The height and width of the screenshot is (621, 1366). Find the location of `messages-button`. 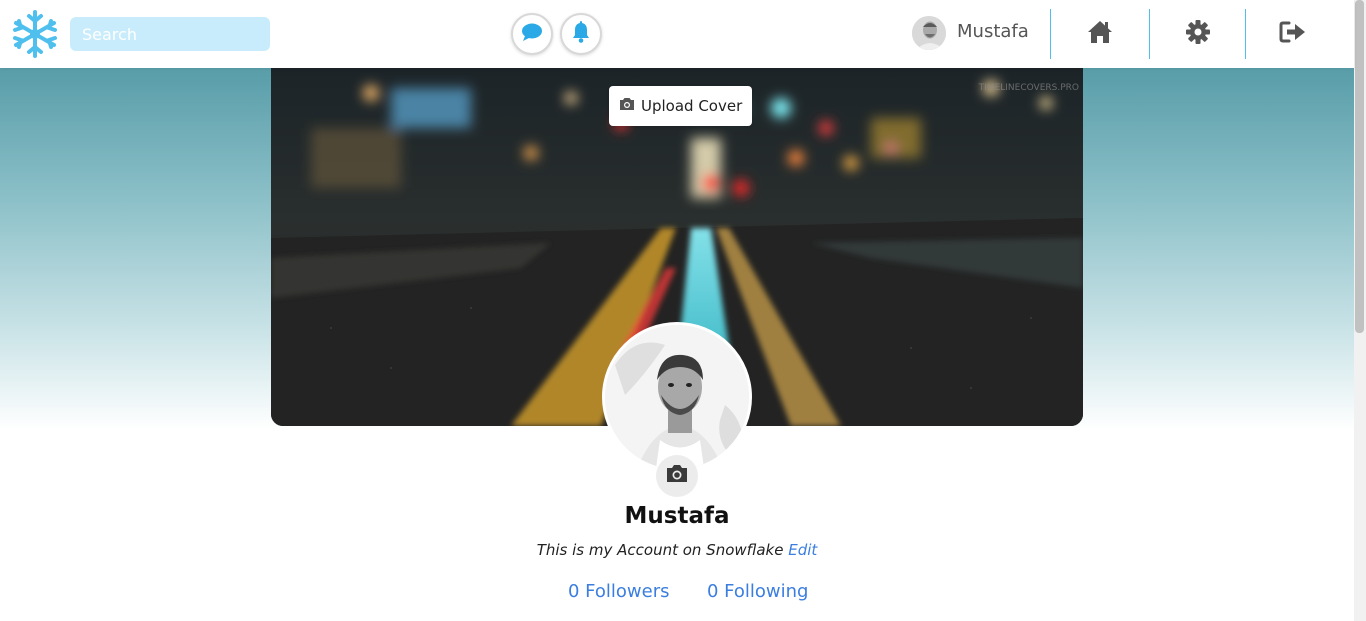

messages-button is located at coordinates (532, 34).